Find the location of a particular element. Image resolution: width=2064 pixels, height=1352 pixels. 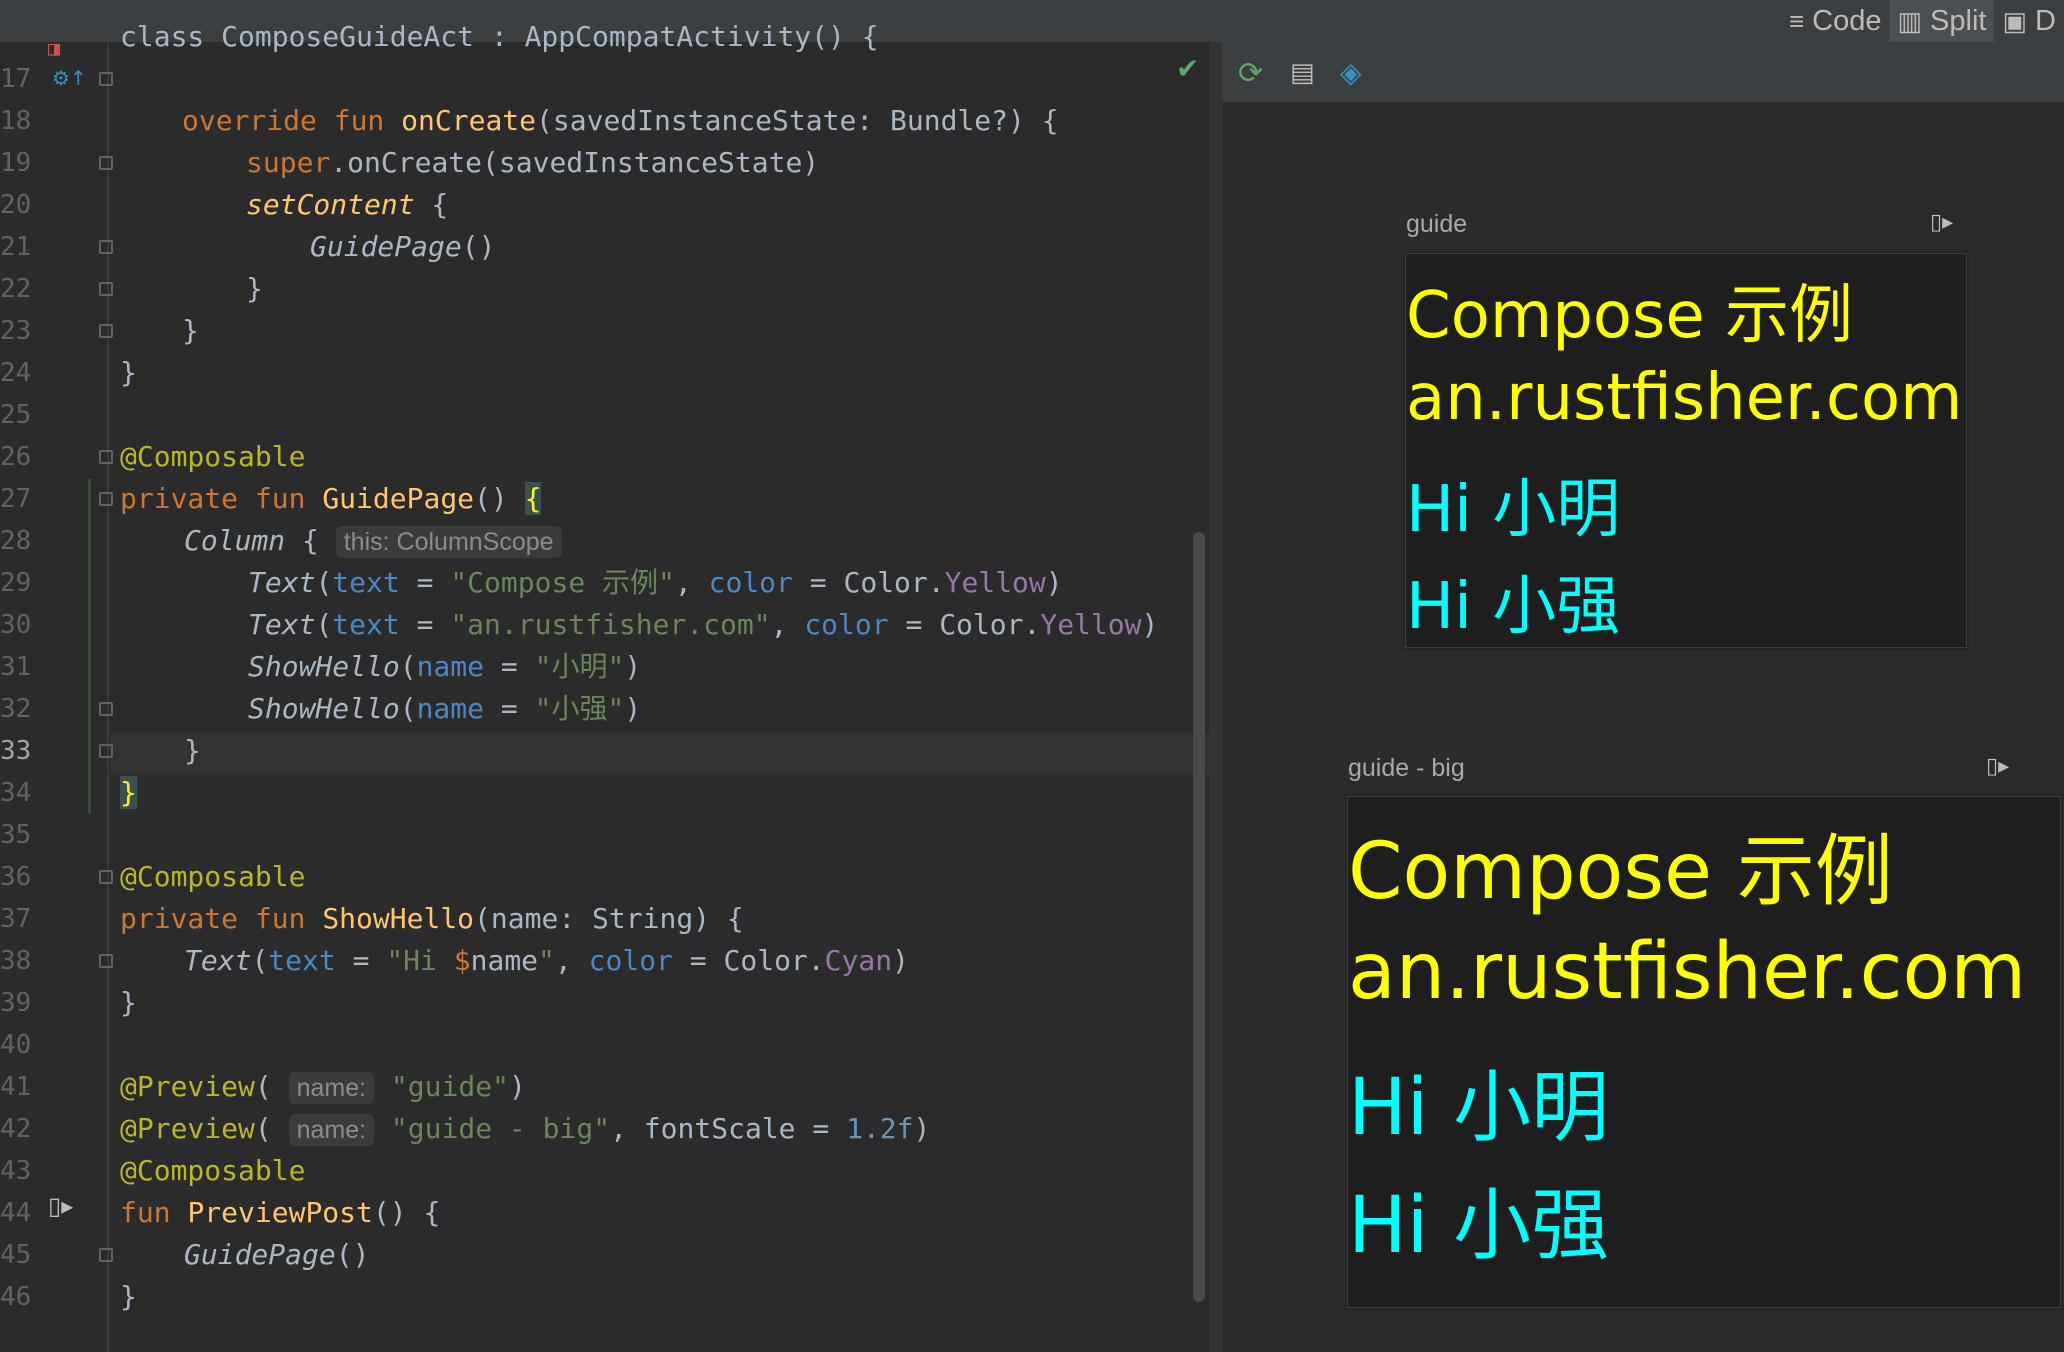

code-view-icon: ≡ is located at coordinates (1796, 20).